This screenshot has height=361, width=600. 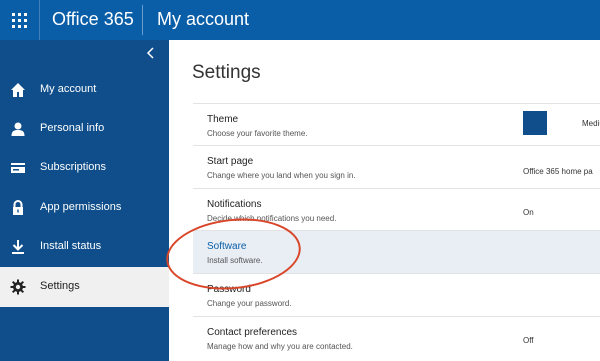 I want to click on download-icon, so click(x=18, y=247).